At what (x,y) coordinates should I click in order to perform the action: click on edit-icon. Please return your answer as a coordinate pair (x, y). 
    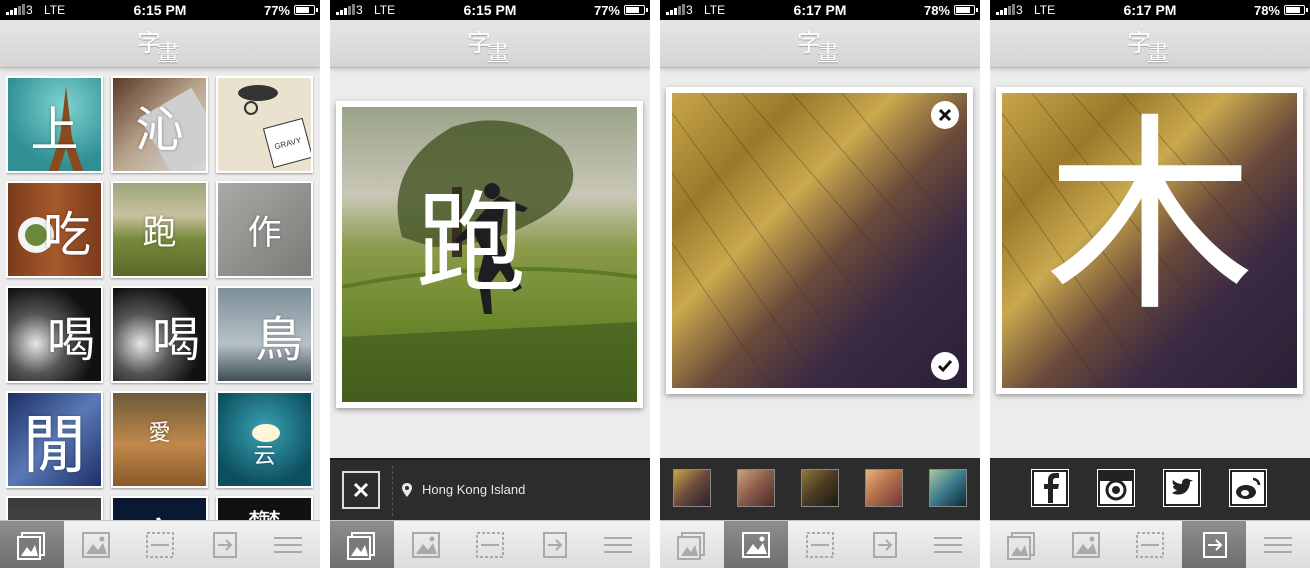
    Looking at the image, I should click on (1150, 544).